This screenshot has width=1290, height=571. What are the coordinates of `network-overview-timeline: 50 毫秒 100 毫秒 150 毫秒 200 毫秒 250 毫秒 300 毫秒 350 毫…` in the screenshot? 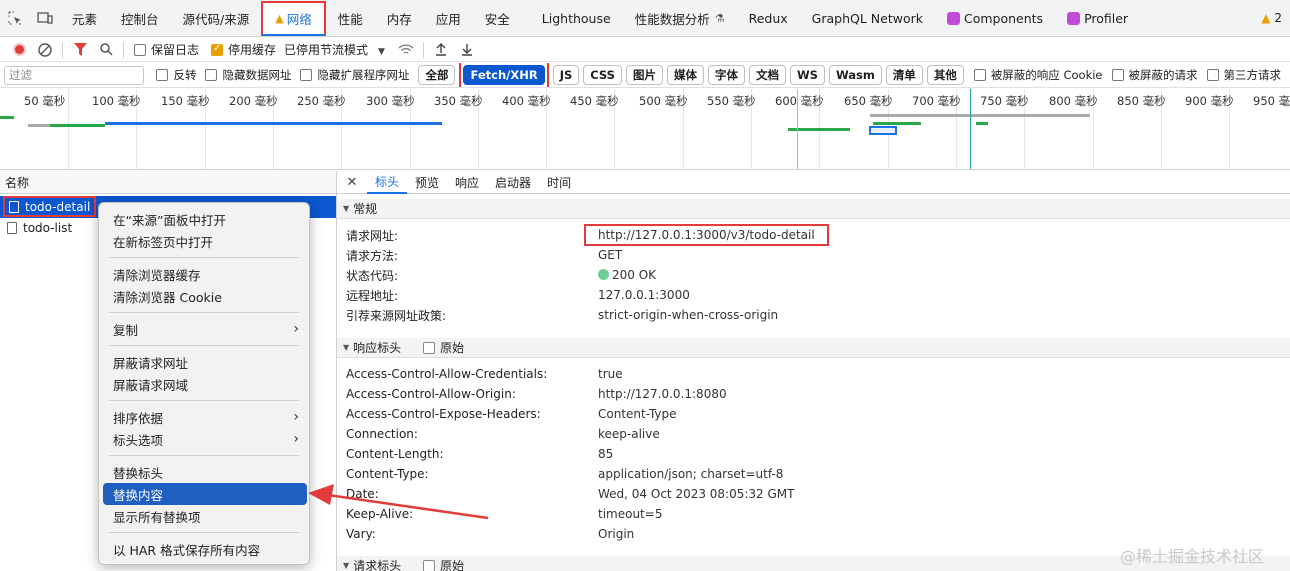 It's located at (645, 129).